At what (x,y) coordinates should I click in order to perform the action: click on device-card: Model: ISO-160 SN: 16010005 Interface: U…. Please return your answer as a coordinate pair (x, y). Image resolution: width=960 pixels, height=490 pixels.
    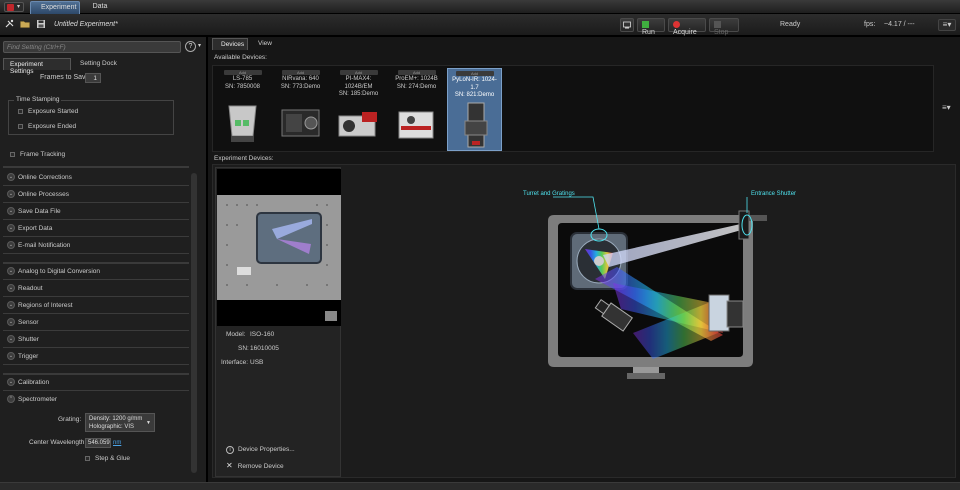
    Looking at the image, I should click on (278, 322).